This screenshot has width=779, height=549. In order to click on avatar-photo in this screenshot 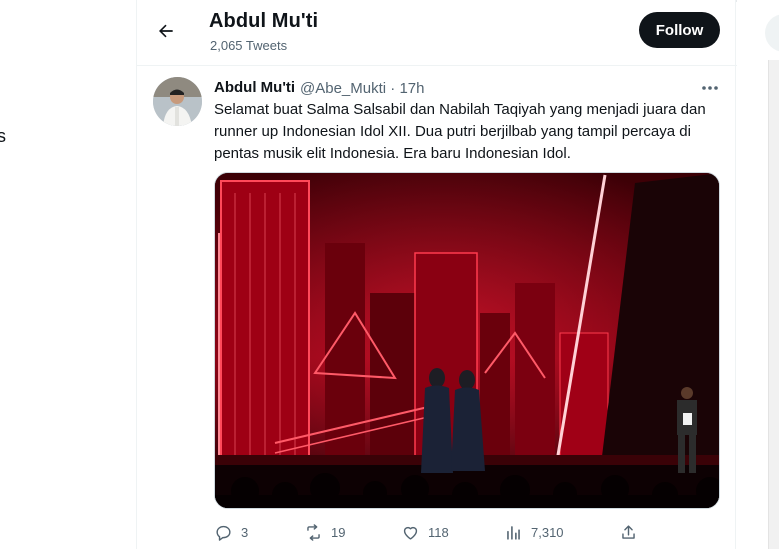, I will do `click(177, 101)`.